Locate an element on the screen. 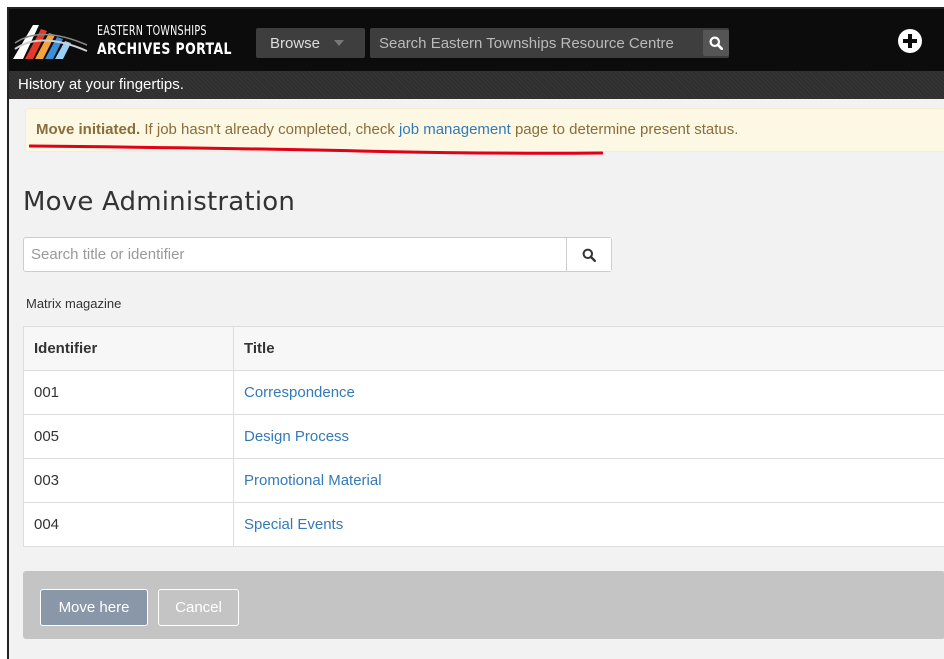 The height and width of the screenshot is (659, 944). identifier-cell: 003 is located at coordinates (128, 480).